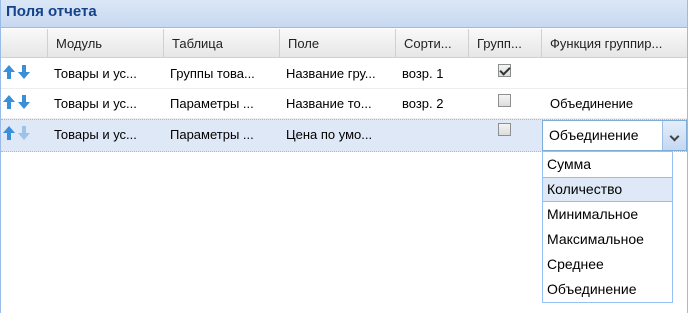 This screenshot has height=313, width=688. I want to click on column-header-field: Поле, so click(338, 43).